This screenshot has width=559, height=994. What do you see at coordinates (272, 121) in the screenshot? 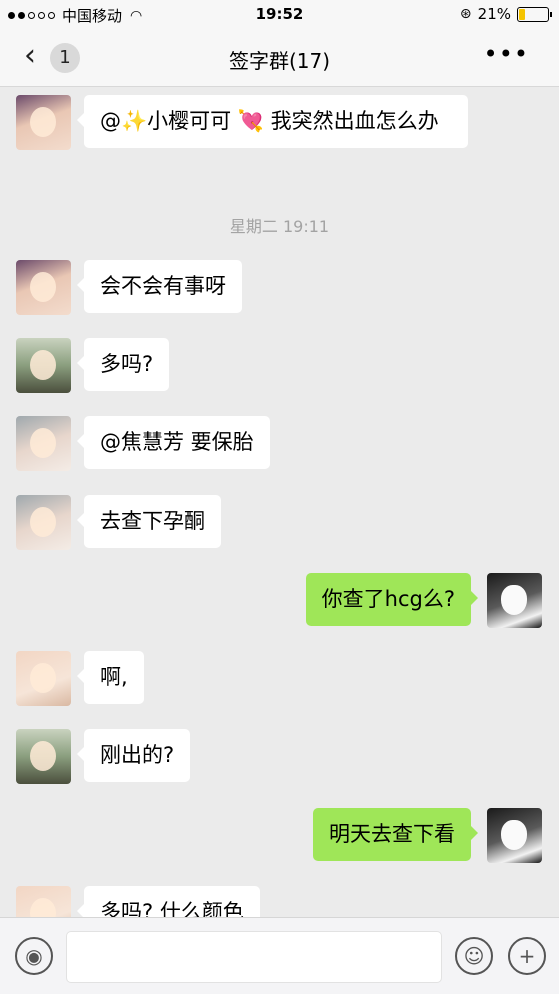
I see `message-bubble: @✨小樱可可 💘 我突然出血怎么办` at bounding box center [272, 121].